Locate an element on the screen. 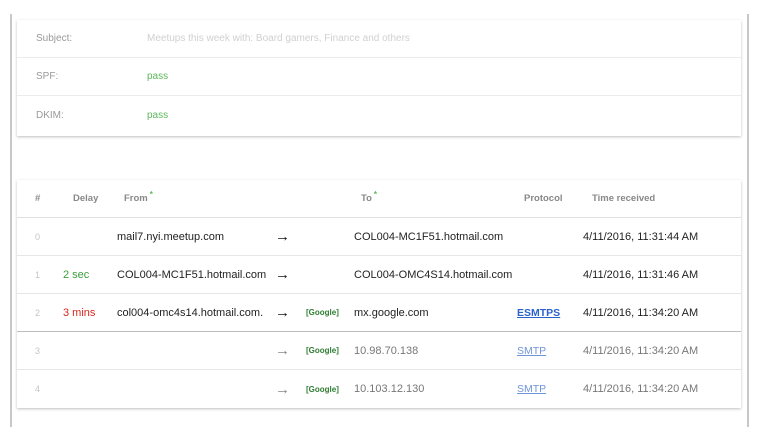  column-header-from: From * is located at coordinates (138, 198).